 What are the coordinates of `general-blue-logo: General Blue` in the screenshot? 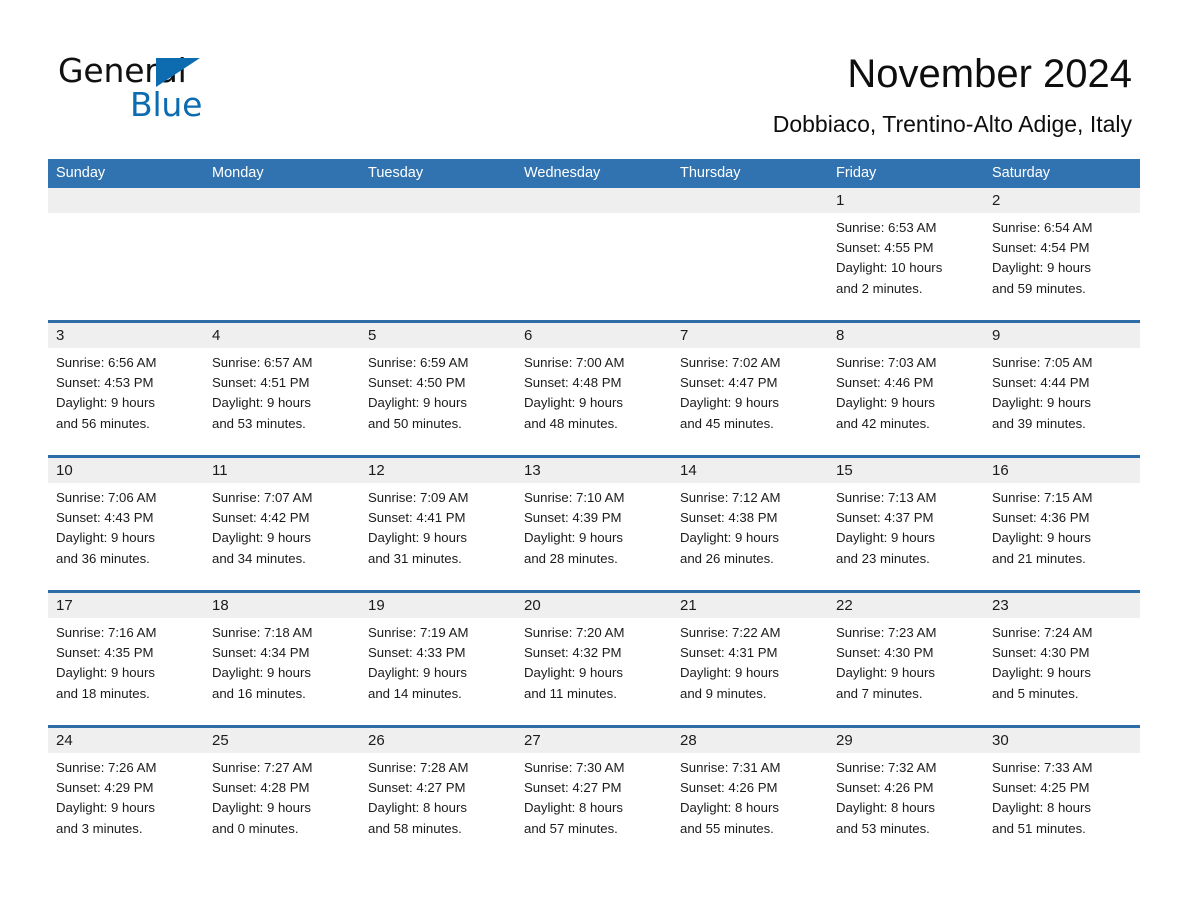 It's located at (188, 88).